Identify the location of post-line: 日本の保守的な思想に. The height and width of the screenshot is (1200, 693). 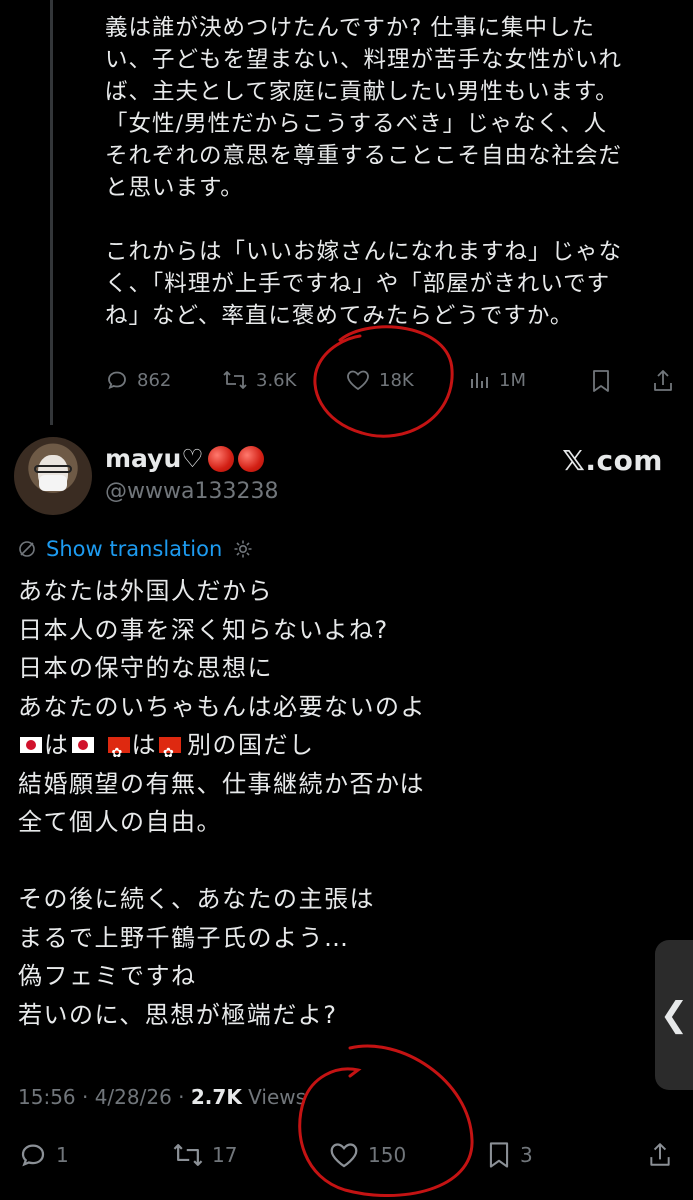
(145, 668).